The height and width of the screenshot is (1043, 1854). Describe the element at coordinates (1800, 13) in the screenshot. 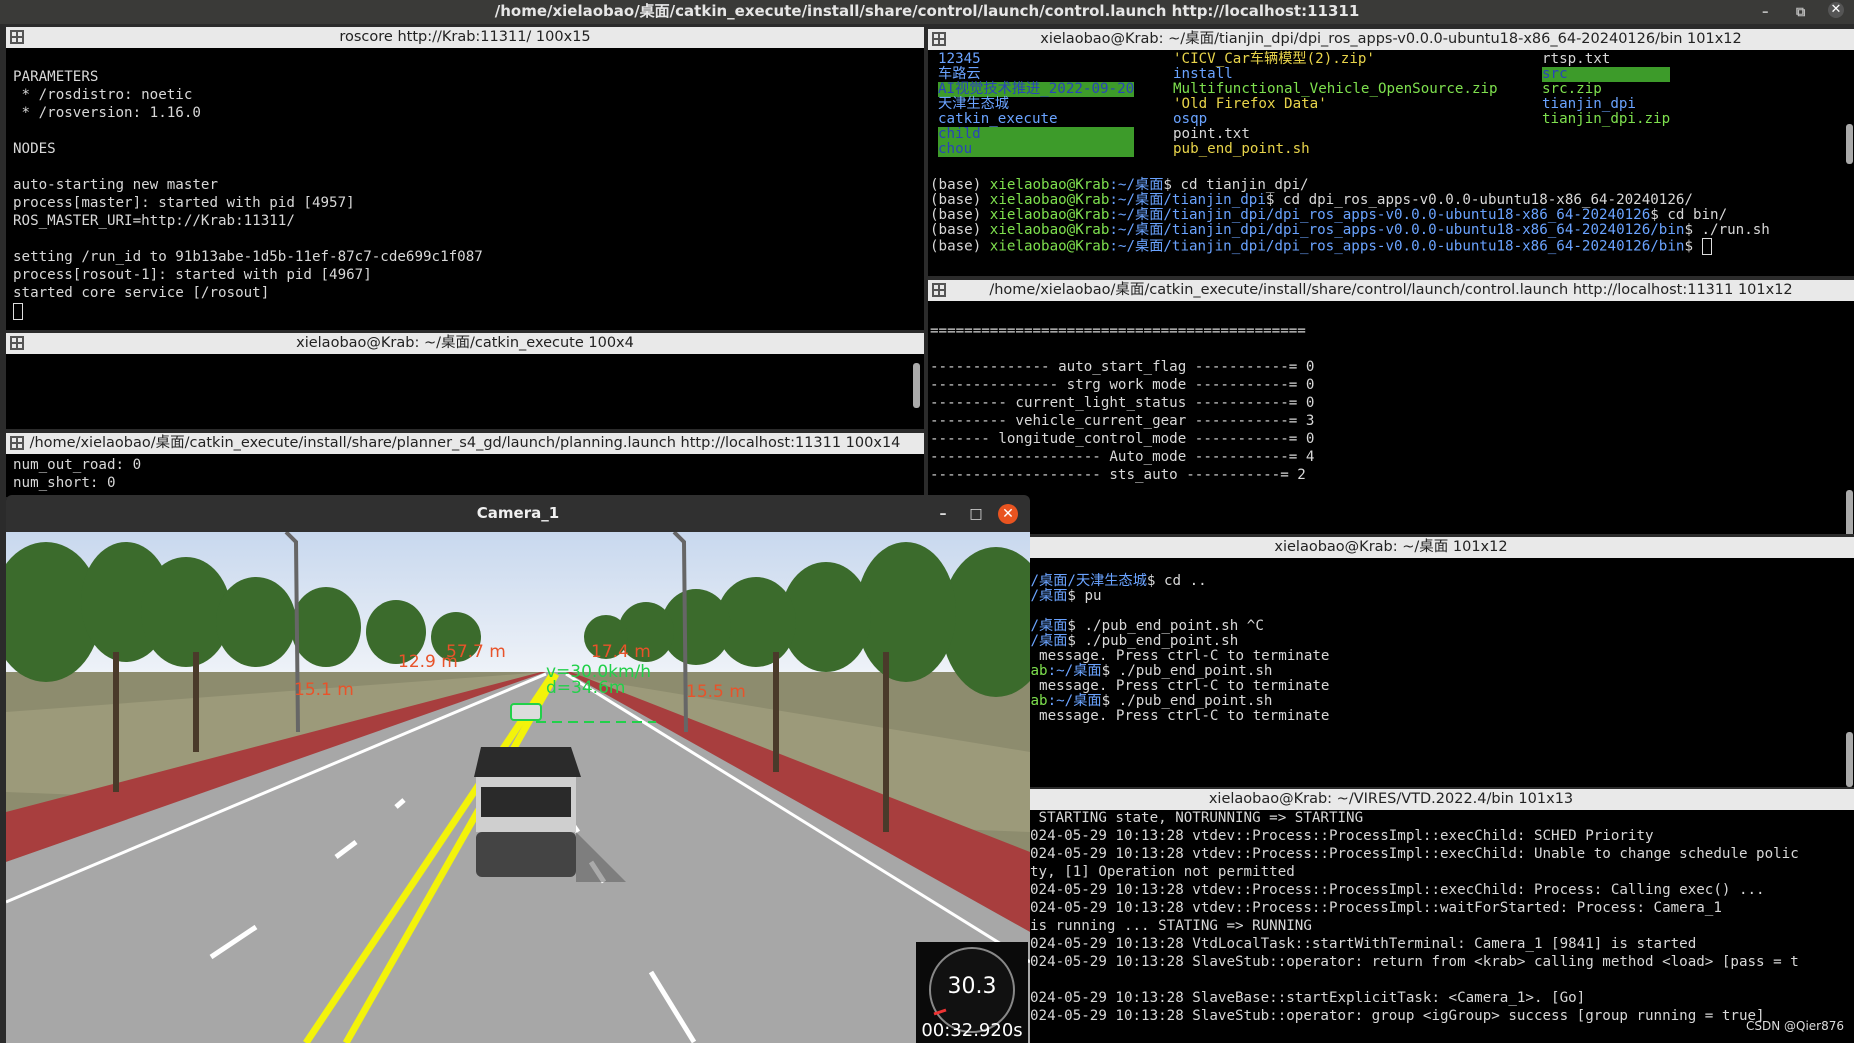

I see `restore-icon: ⧉` at that location.